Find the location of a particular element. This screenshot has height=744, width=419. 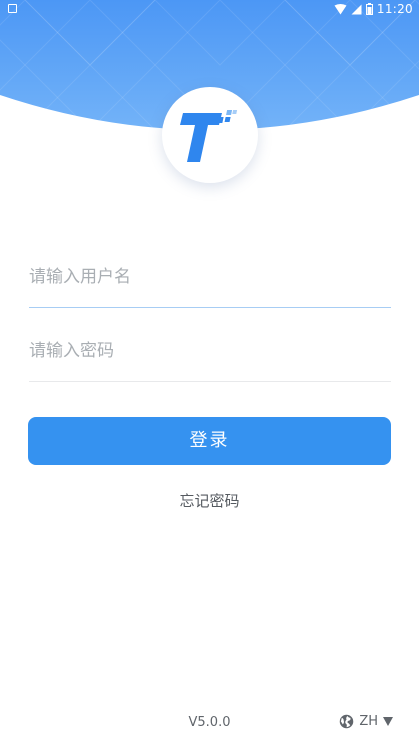

app-logo-mark is located at coordinates (209, 136).